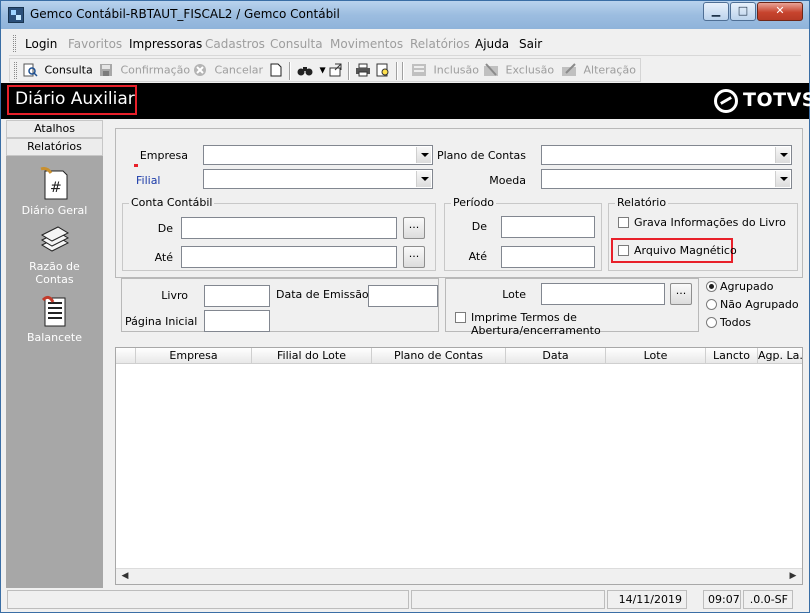 This screenshot has width=810, height=613. What do you see at coordinates (711, 322) in the screenshot?
I see `radio-todos` at bounding box center [711, 322].